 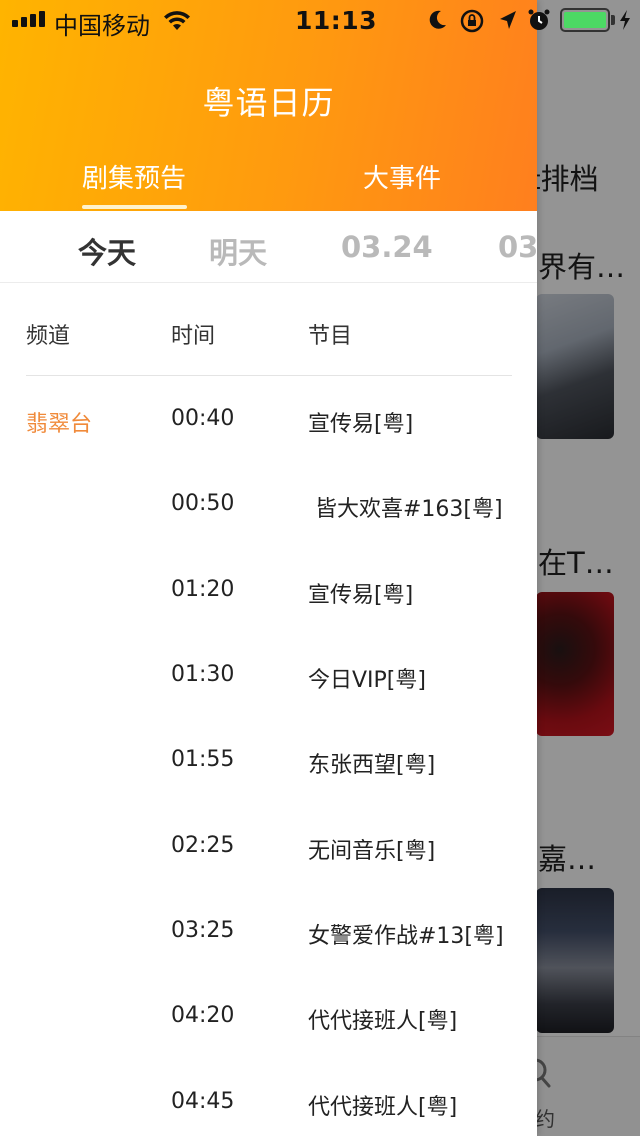 I want to click on wifi-icon, so click(x=177, y=20).